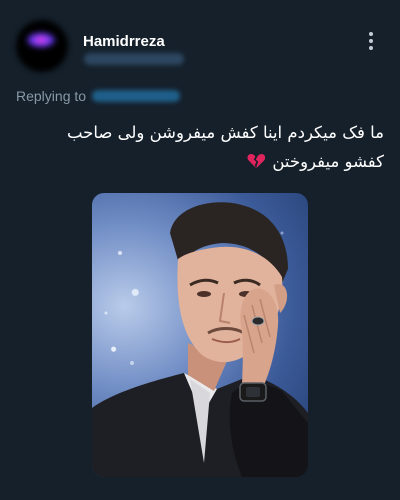 This screenshot has width=400, height=500. What do you see at coordinates (124, 41) in the screenshot?
I see `display-name: Hamidrreza` at bounding box center [124, 41].